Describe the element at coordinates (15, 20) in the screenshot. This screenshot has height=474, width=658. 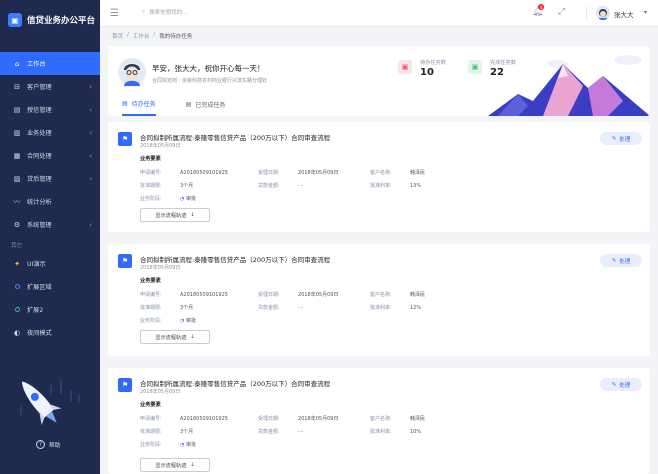
I see `app-logo-icon: ▣` at that location.